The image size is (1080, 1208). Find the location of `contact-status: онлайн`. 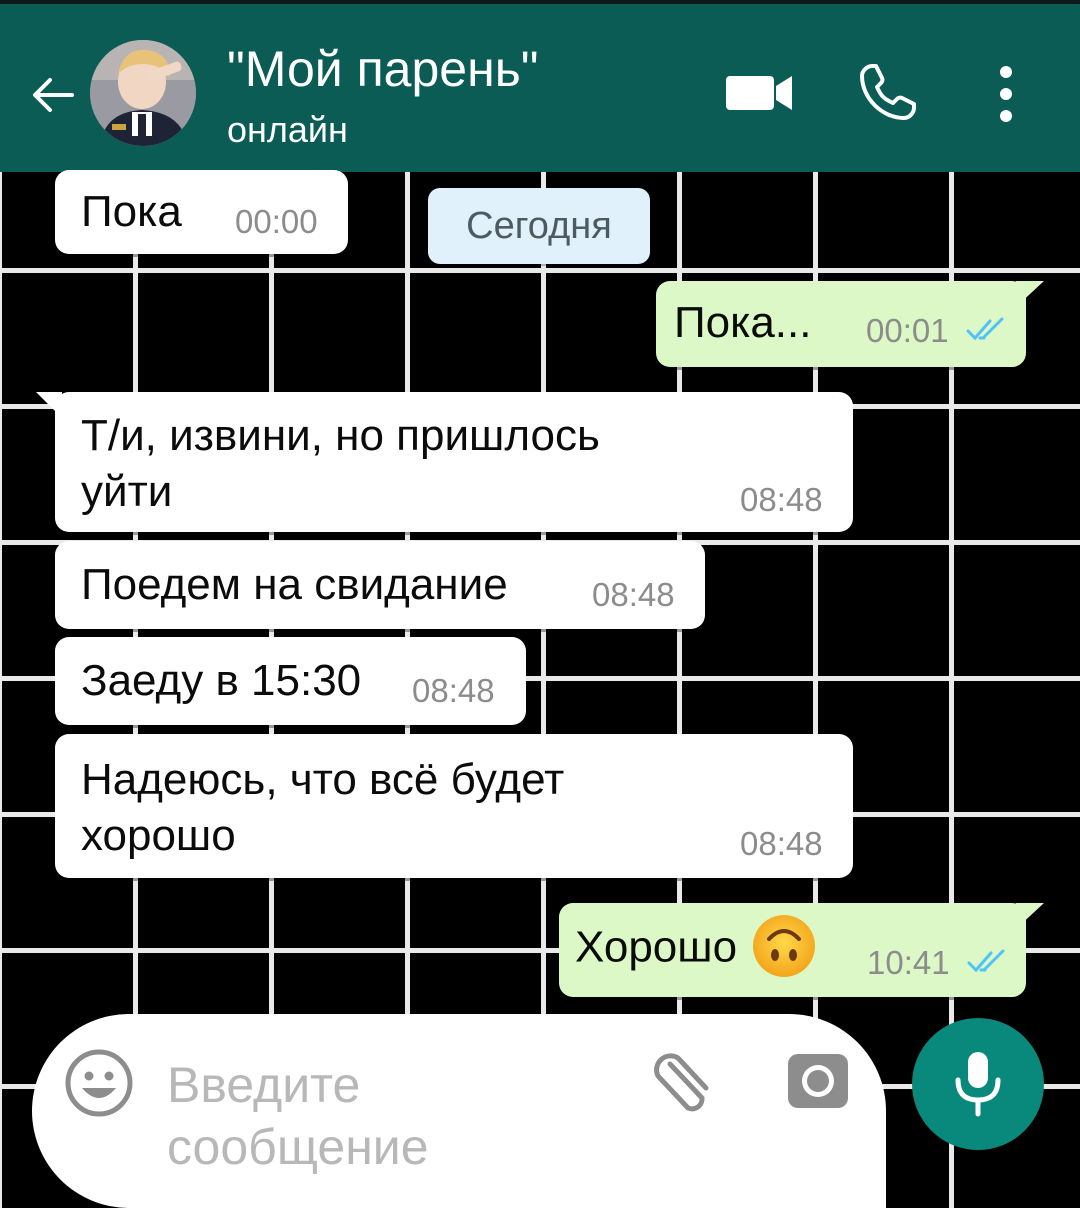

contact-status: онлайн is located at coordinates (287, 129).